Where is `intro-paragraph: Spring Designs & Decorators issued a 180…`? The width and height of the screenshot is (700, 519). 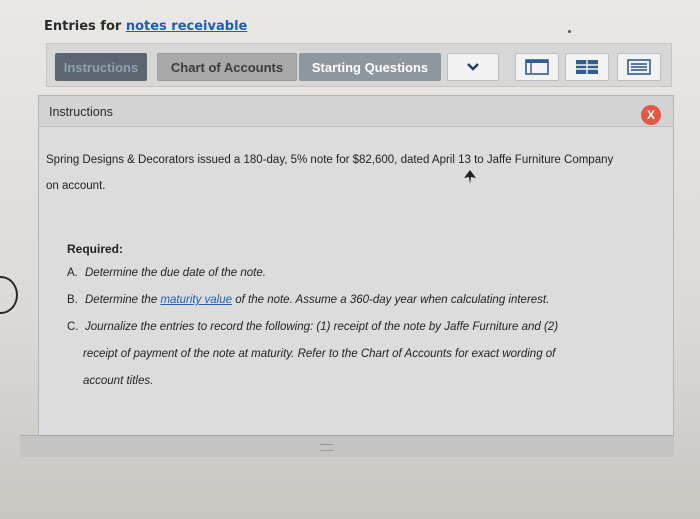
intro-paragraph: Spring Designs & Decorators issued a 180… is located at coordinates (351, 173).